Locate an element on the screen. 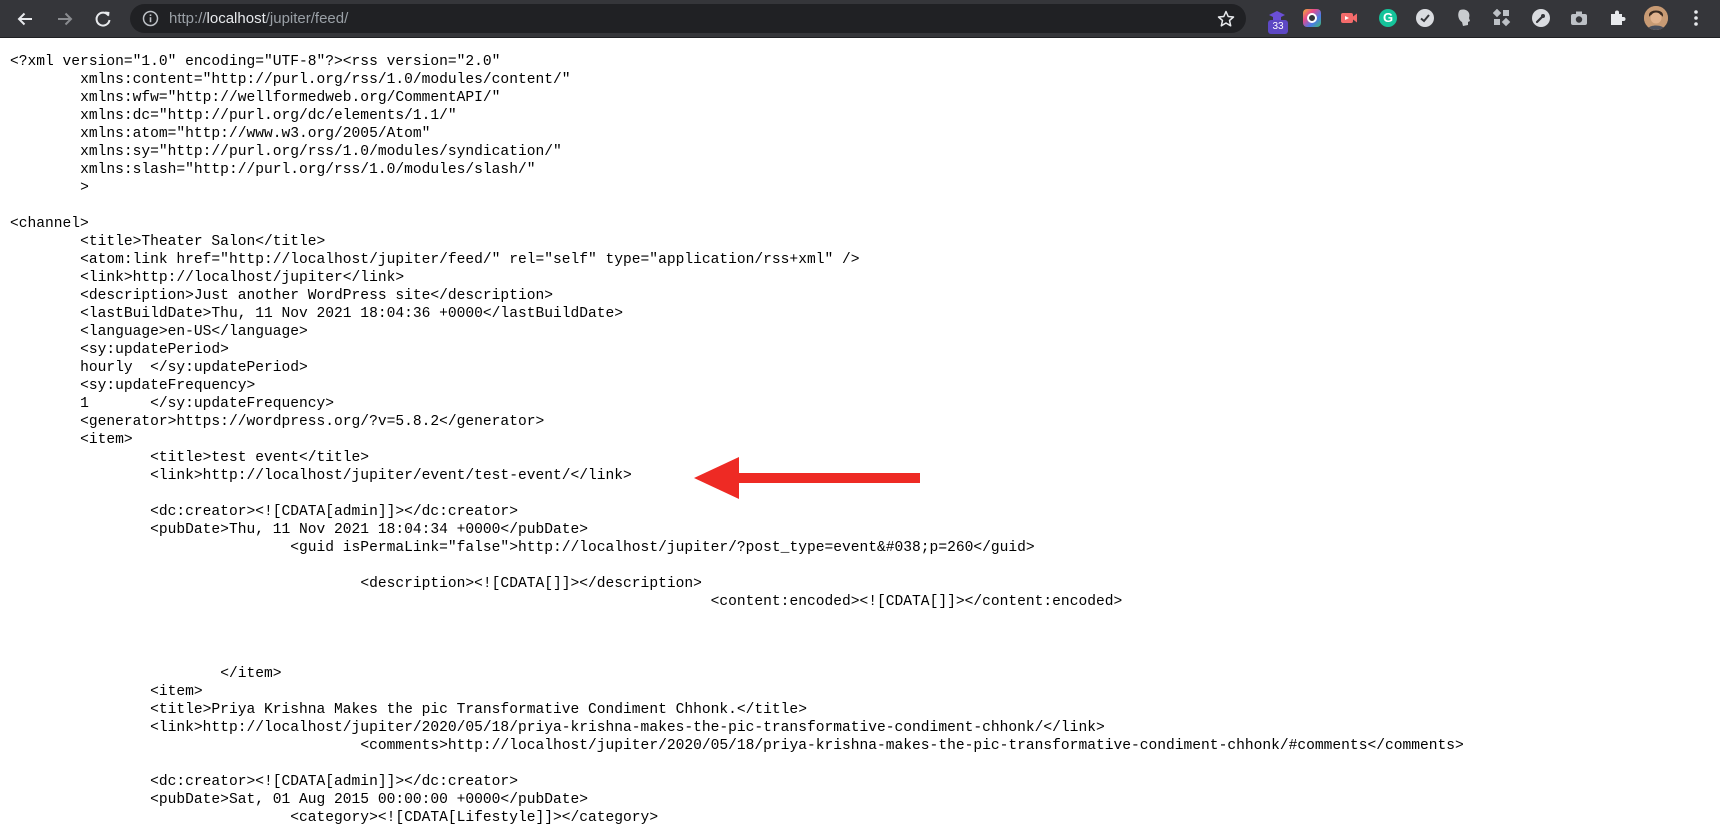 This screenshot has height=831, width=1720. reload-button is located at coordinates (103, 19).